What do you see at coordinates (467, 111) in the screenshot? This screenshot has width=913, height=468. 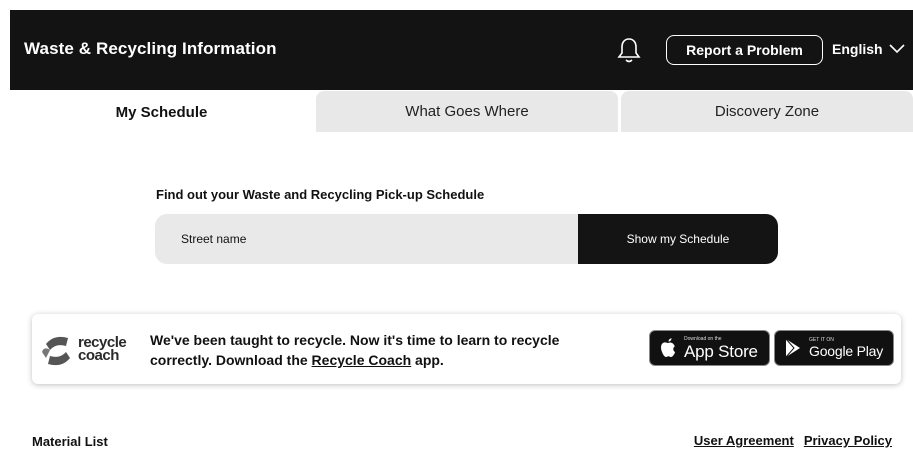 I see `tab-what-goes-where: What Goes Where` at bounding box center [467, 111].